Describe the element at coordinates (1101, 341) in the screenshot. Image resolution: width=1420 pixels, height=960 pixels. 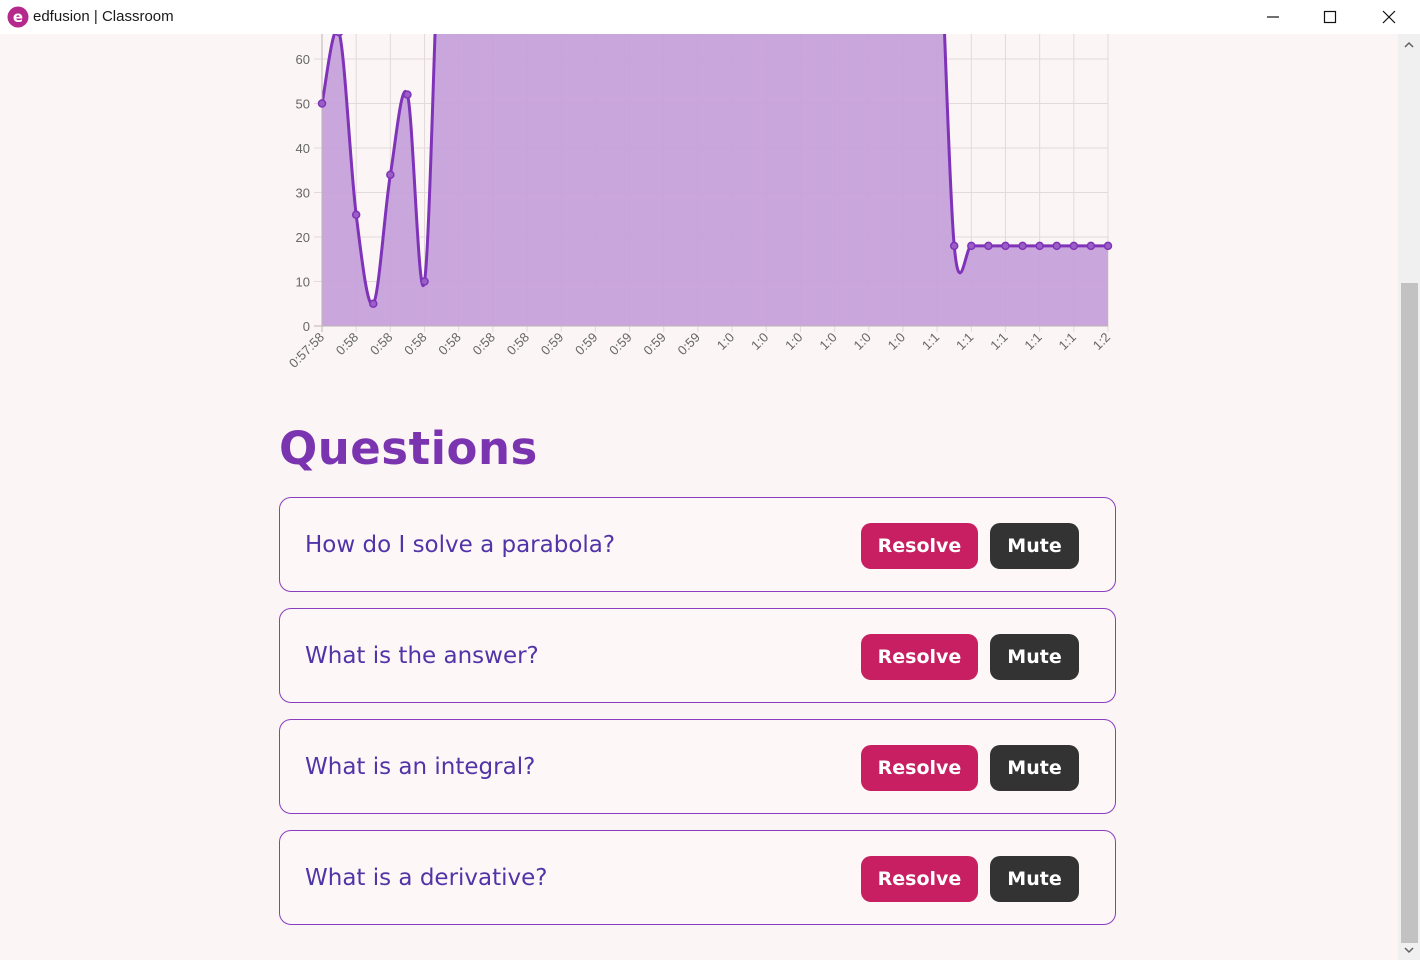
I see `x-tick-label: 1:2` at that location.